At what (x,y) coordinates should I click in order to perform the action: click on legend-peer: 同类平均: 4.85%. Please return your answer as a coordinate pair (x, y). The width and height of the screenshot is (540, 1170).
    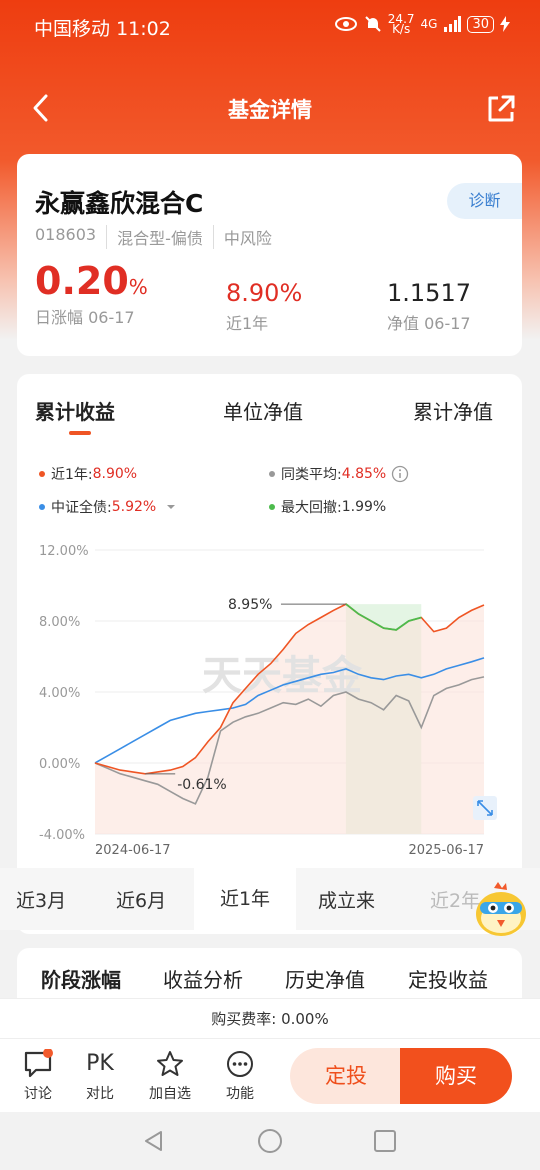
    Looking at the image, I should click on (339, 474).